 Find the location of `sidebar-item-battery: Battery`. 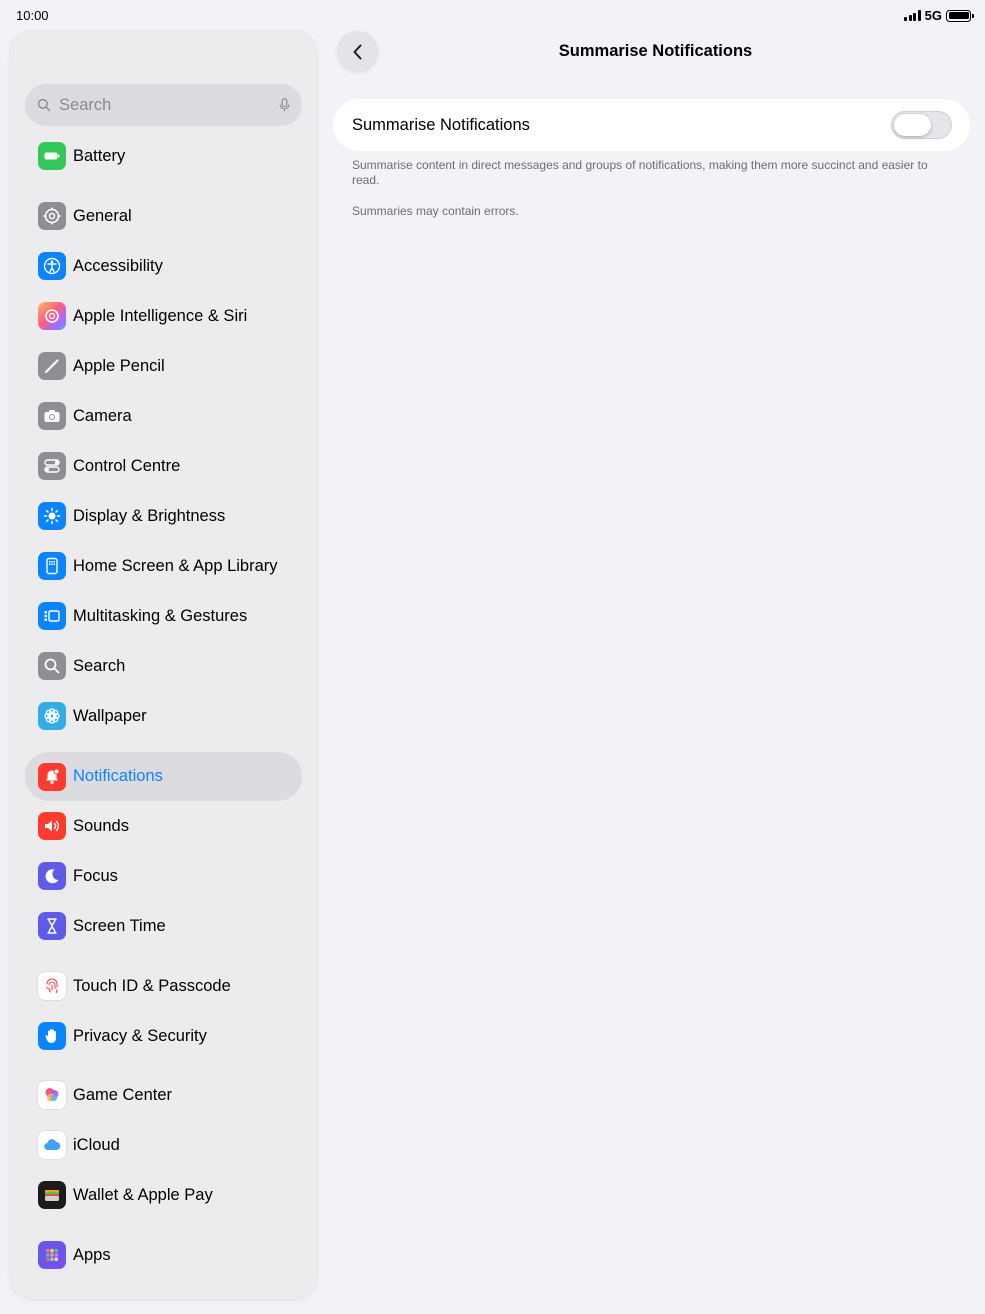

sidebar-item-battery: Battery is located at coordinates (163, 156).